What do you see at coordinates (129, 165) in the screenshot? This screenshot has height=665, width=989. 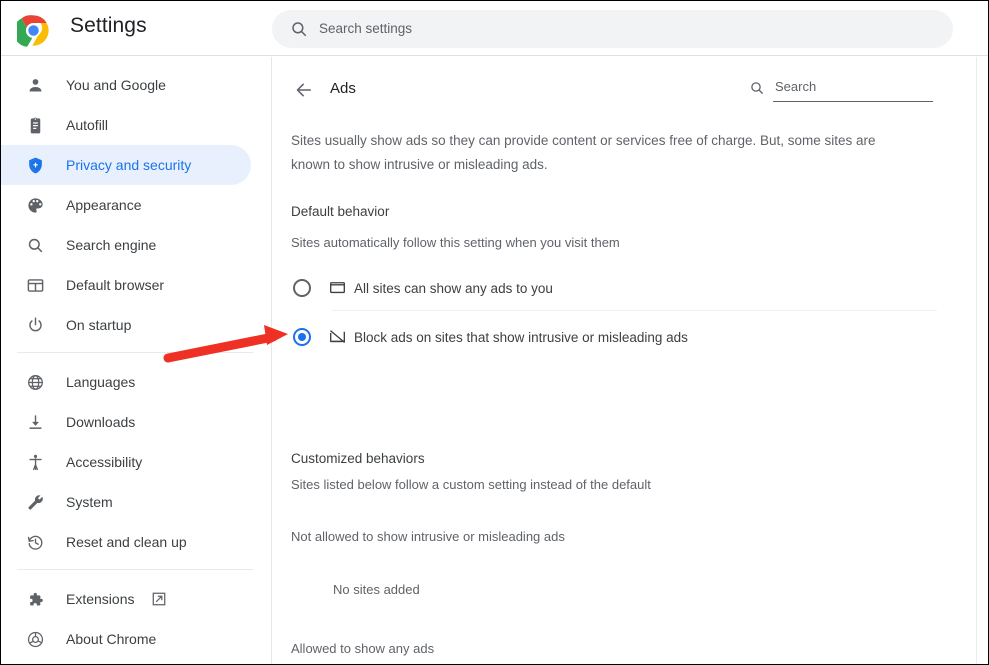 I see `sidebar-item-label: Privacy and security` at bounding box center [129, 165].